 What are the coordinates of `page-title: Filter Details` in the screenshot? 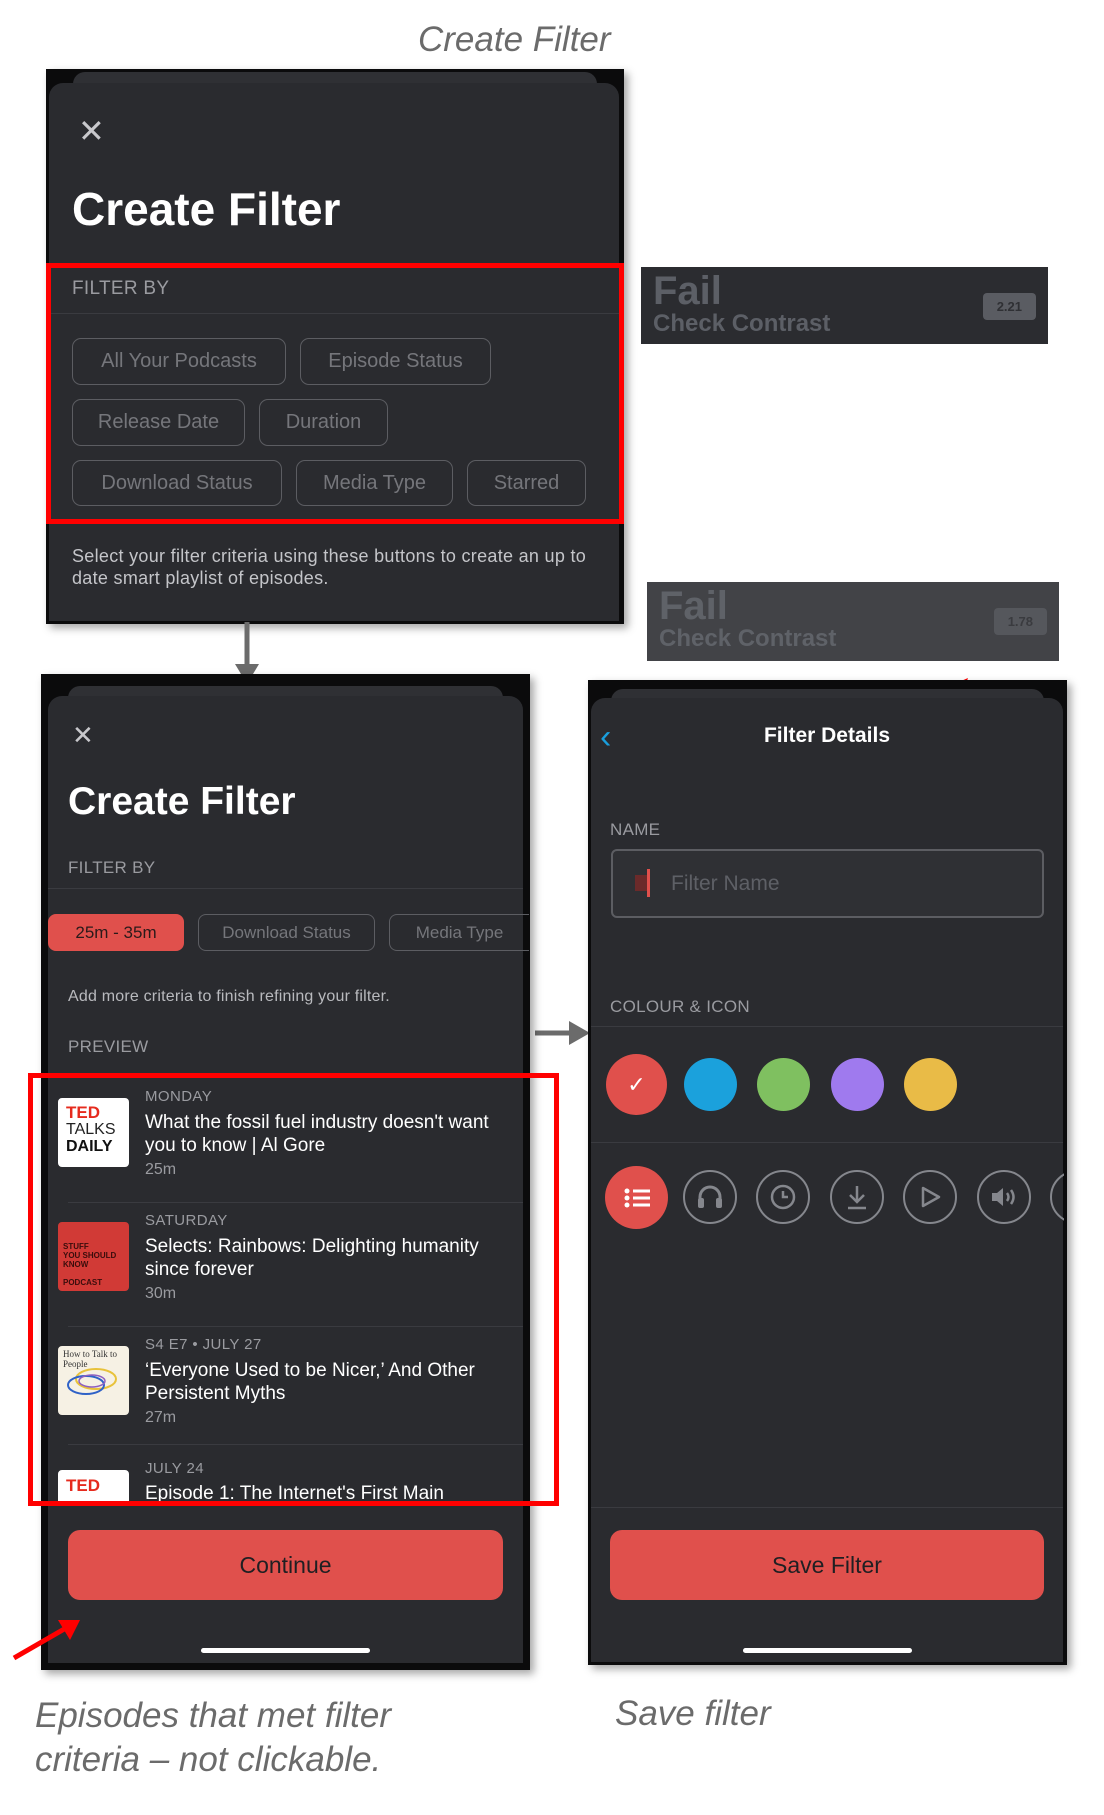 It's located at (827, 735).